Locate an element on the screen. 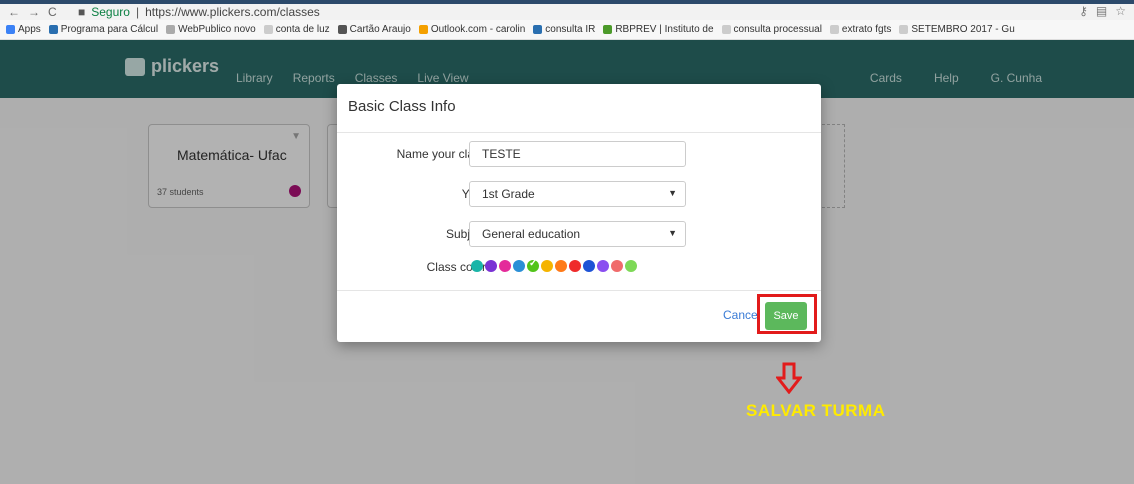 The image size is (1134, 484). card-icon is located at coordinates (342, 29).